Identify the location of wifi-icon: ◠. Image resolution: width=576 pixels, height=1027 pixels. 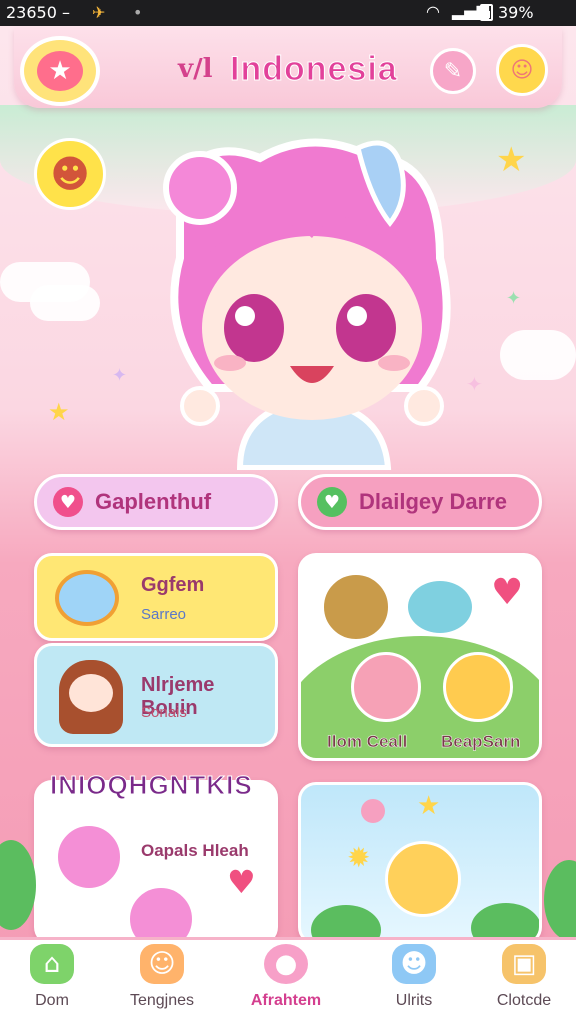
(433, 11).